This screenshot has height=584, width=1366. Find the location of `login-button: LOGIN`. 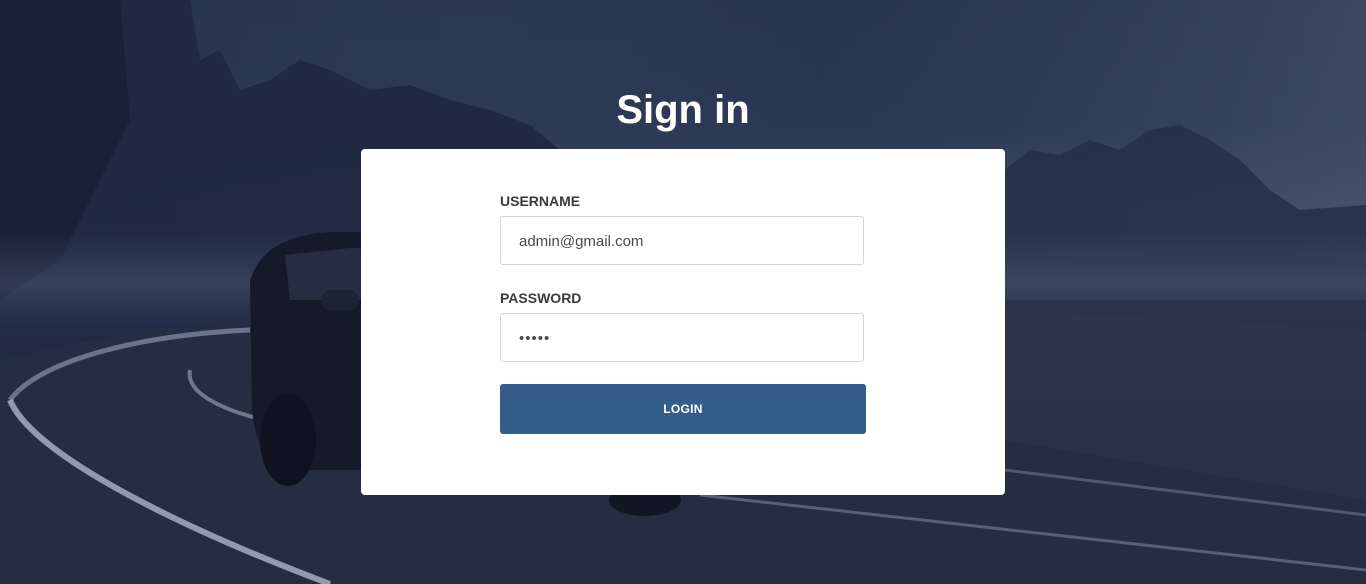

login-button: LOGIN is located at coordinates (683, 409).